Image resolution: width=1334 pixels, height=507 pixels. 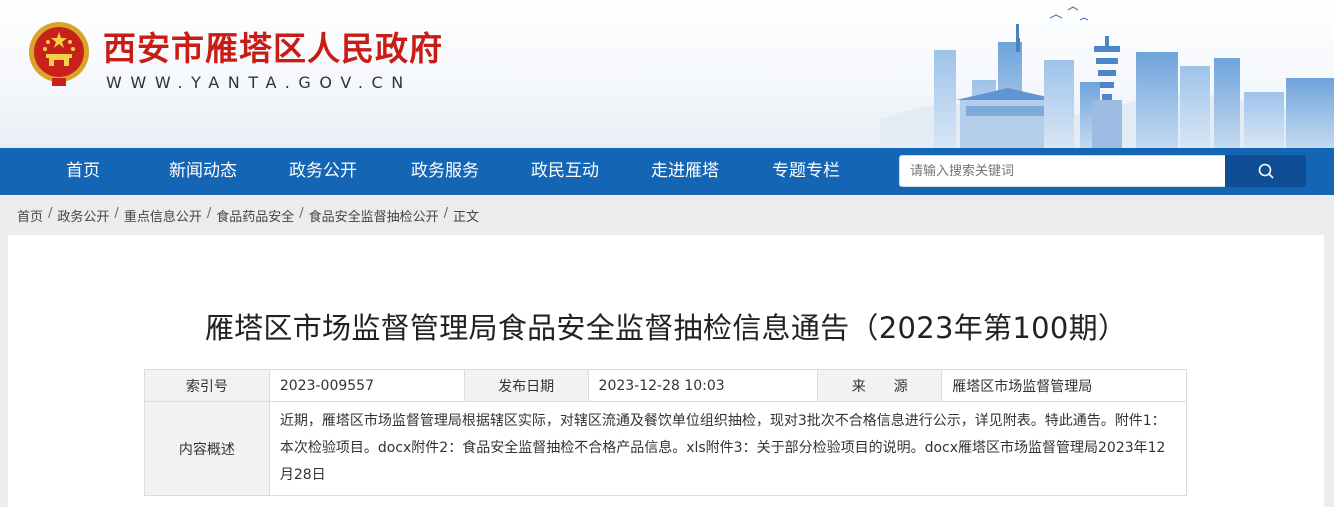 I want to click on breadcrumb-key-info: 重点信息公开, so click(x=163, y=215).